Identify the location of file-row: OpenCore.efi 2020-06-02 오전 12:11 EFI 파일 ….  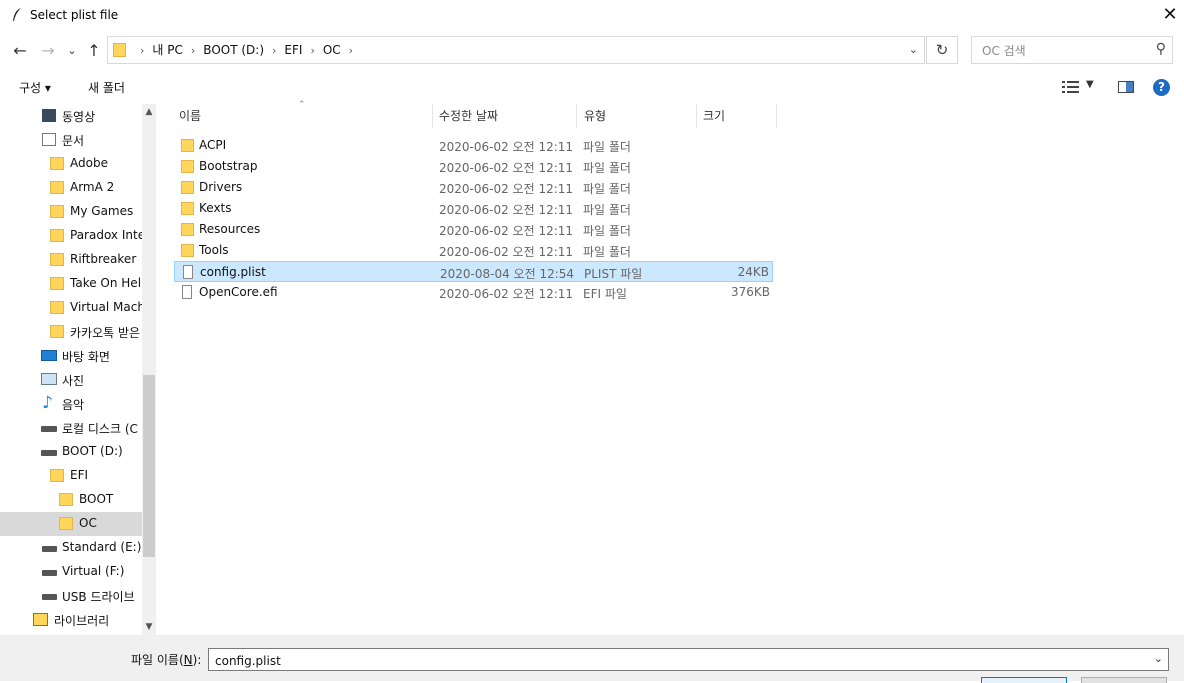
(473, 292).